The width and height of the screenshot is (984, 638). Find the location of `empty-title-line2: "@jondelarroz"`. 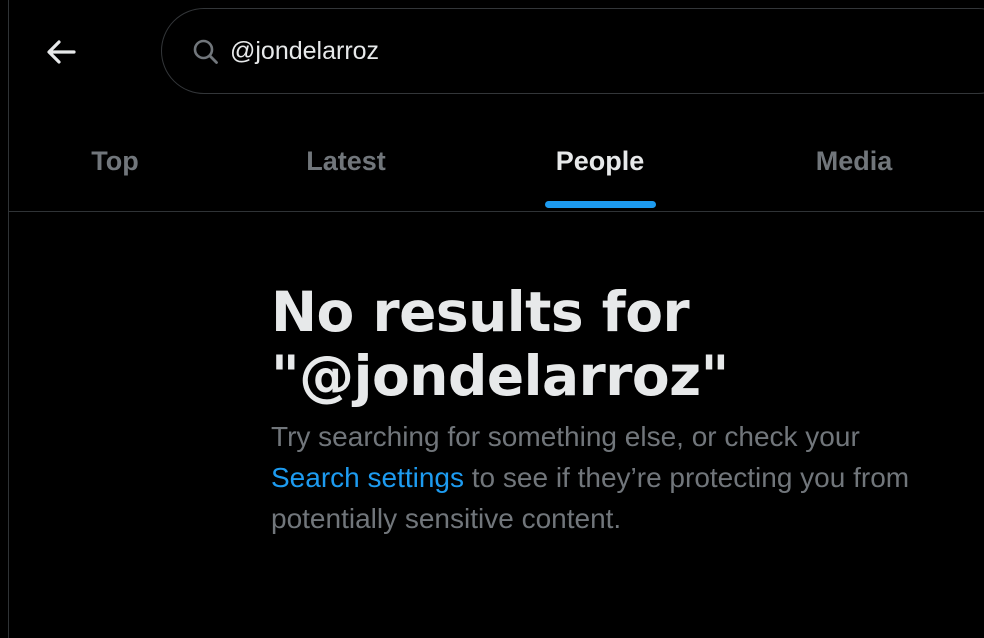

empty-title-line2: "@jondelarroz" is located at coordinates (500, 376).